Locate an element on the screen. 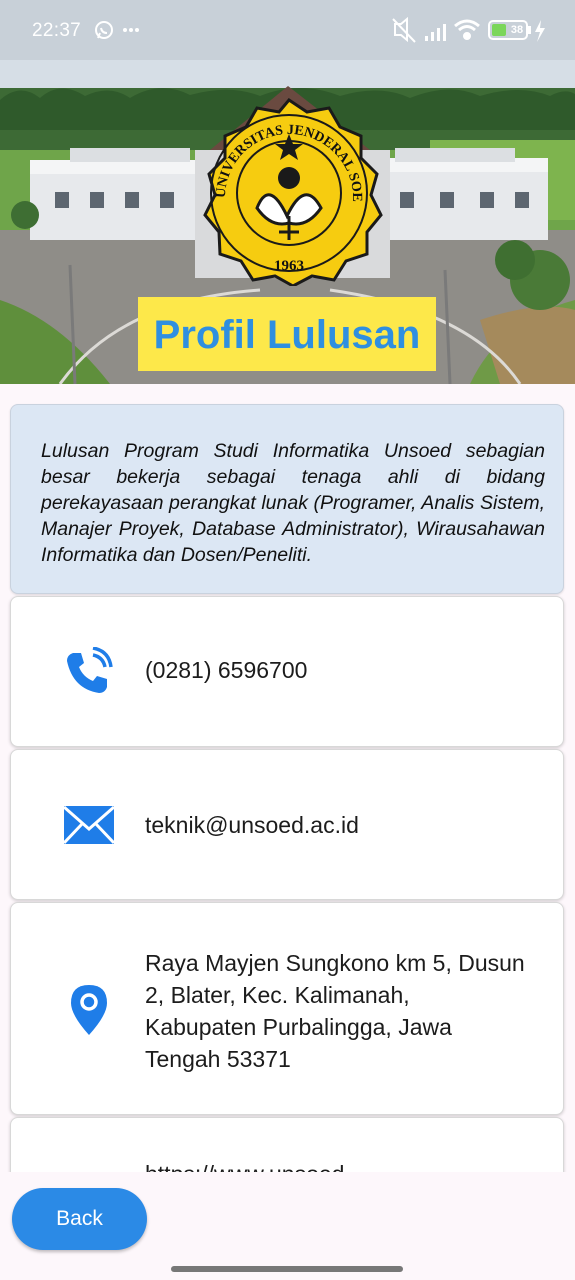 The height and width of the screenshot is (1280, 575). status-icons-left is located at coordinates (121, 33).